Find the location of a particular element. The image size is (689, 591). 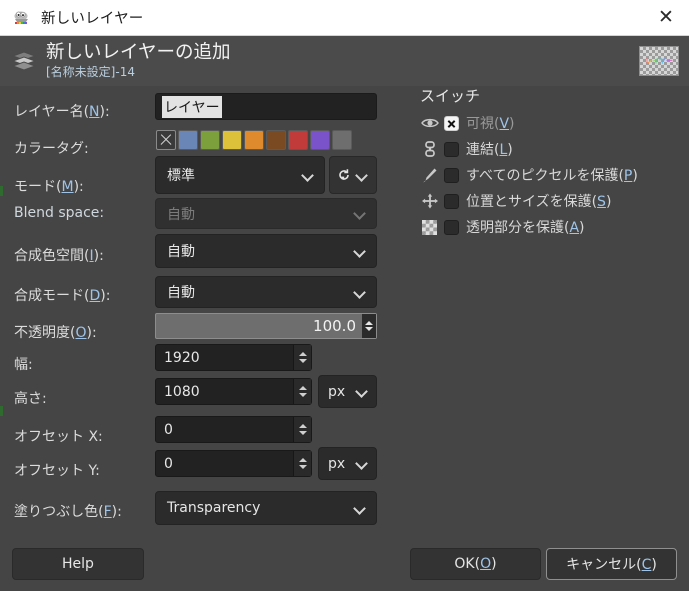

lock-position-checkbox is located at coordinates (451, 201).